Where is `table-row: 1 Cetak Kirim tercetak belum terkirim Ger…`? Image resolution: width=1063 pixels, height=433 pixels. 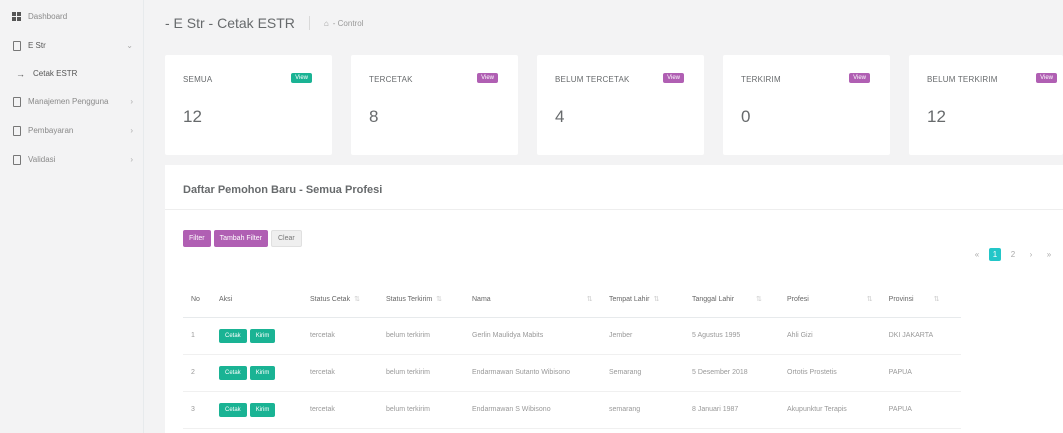
table-row: 1 Cetak Kirim tercetak belum terkirim Ger… is located at coordinates (572, 336).